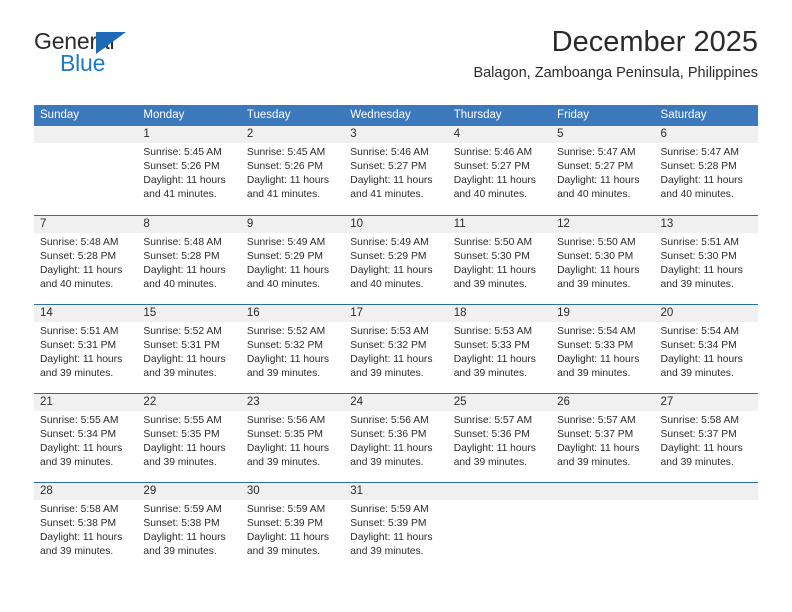 The width and height of the screenshot is (792, 612). I want to click on day-sunrise-text: Sunrise: 5:53 AM, so click(493, 331).